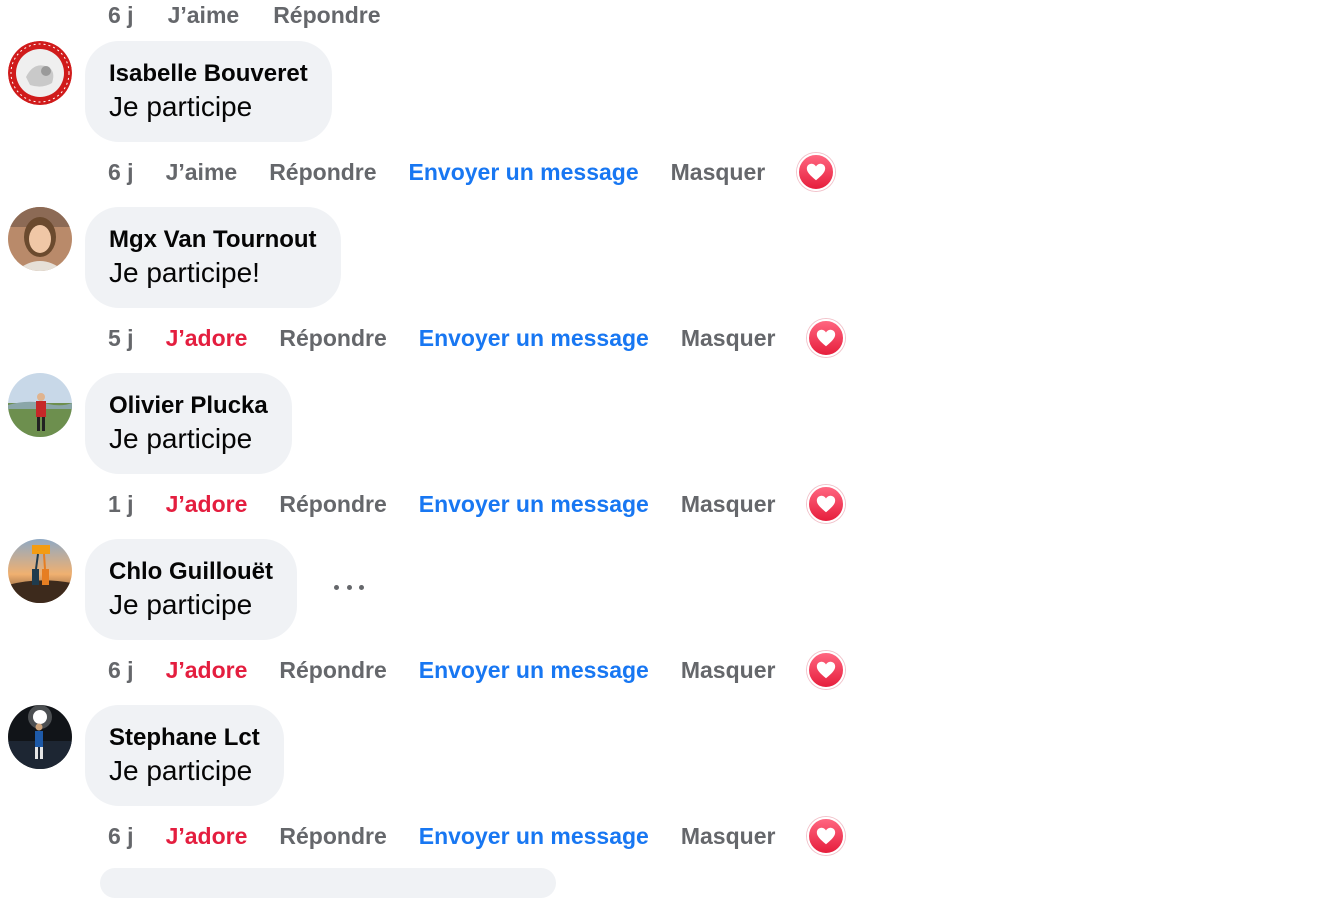 Image resolution: width=1324 pixels, height=898 pixels. Describe the element at coordinates (121, 504) in the screenshot. I see `comment-time: 1 j` at that location.